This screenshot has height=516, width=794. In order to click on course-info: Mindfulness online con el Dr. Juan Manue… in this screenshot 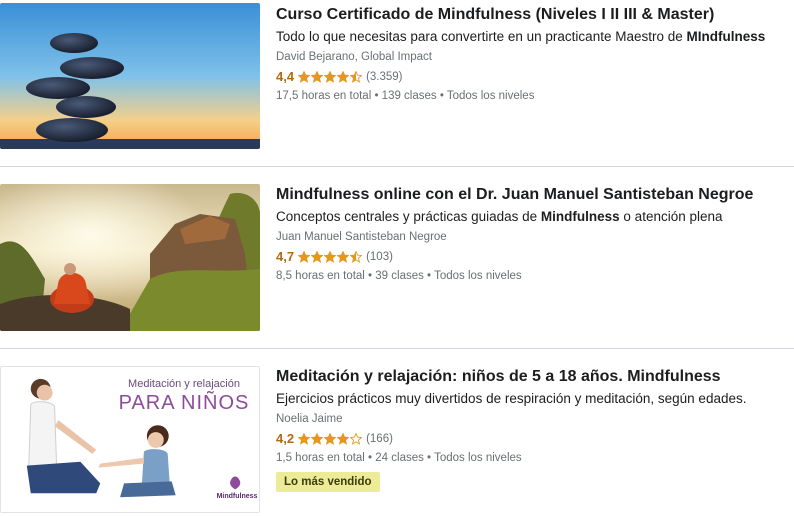, I will do `click(533, 234)`.